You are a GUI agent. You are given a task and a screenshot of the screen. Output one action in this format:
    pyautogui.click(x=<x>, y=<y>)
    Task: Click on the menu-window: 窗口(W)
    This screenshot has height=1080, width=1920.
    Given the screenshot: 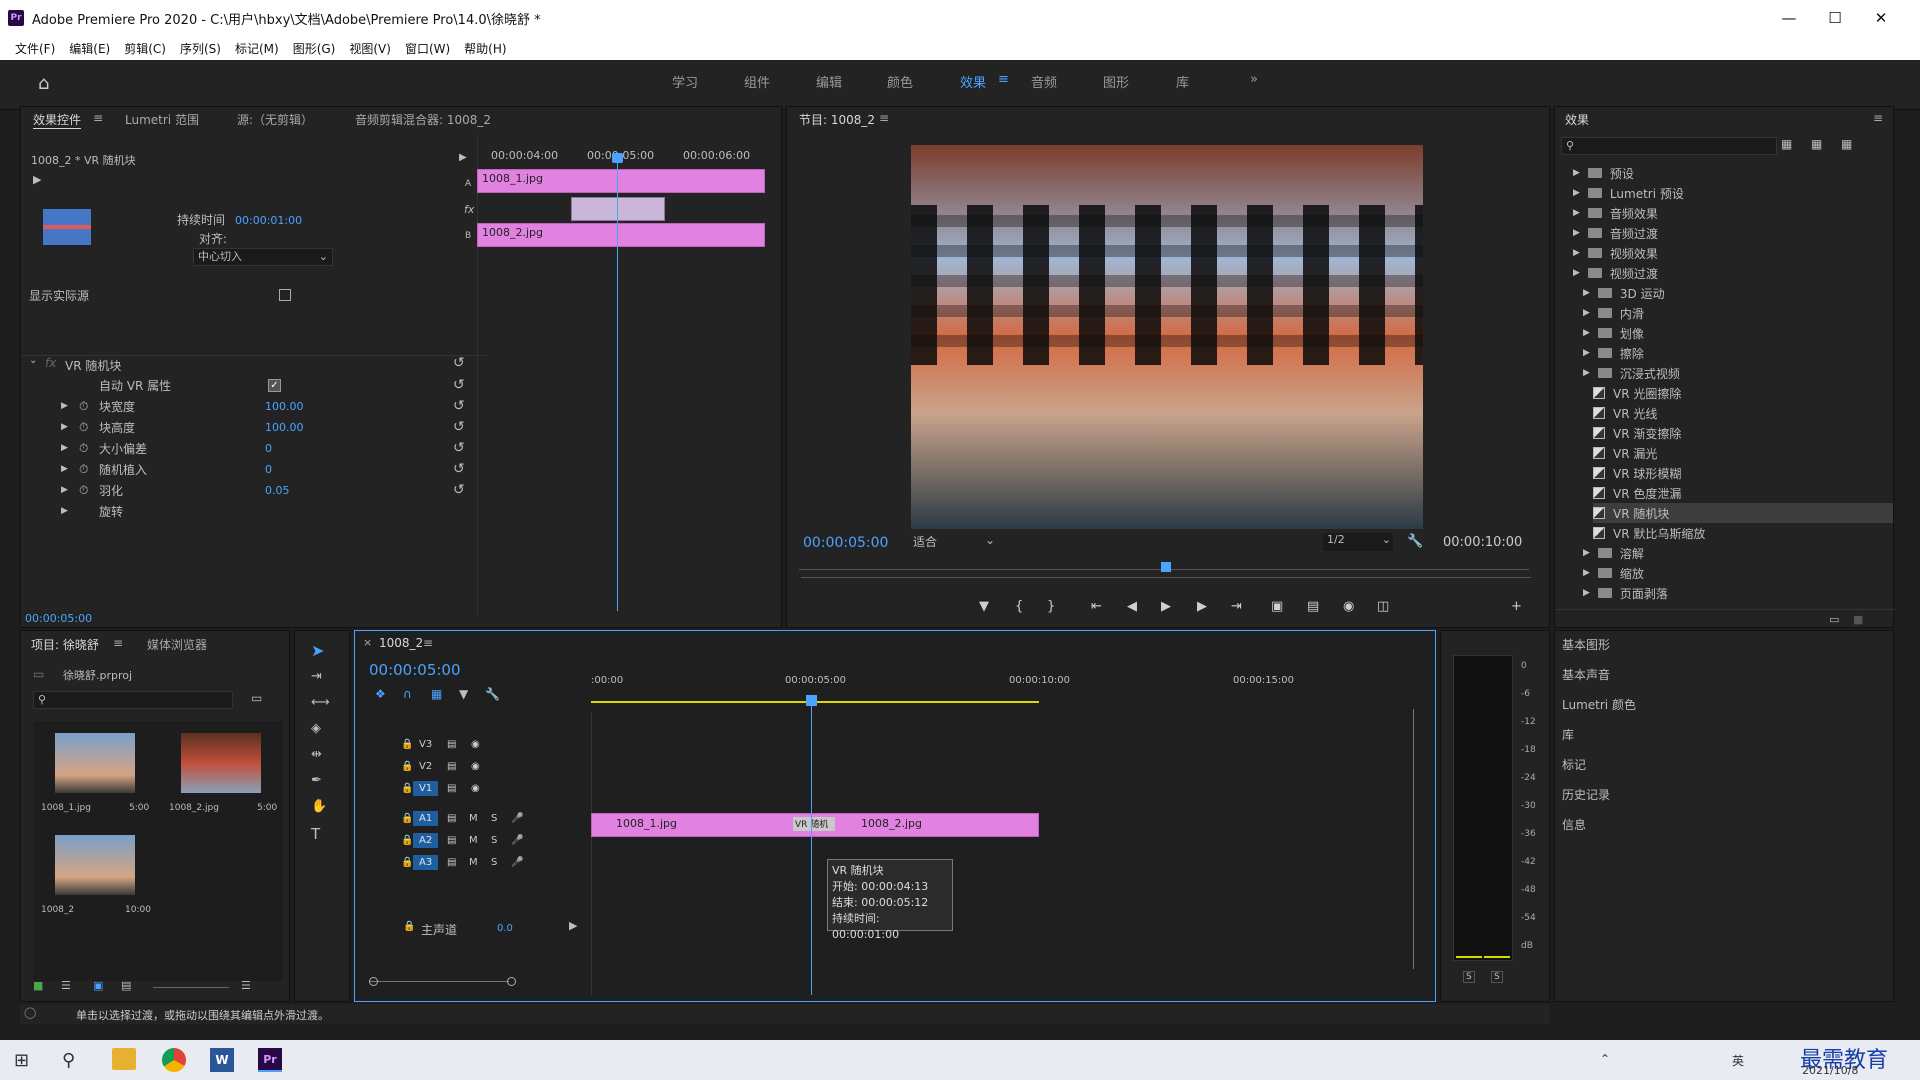 What is the action you would take?
    pyautogui.click(x=427, y=48)
    